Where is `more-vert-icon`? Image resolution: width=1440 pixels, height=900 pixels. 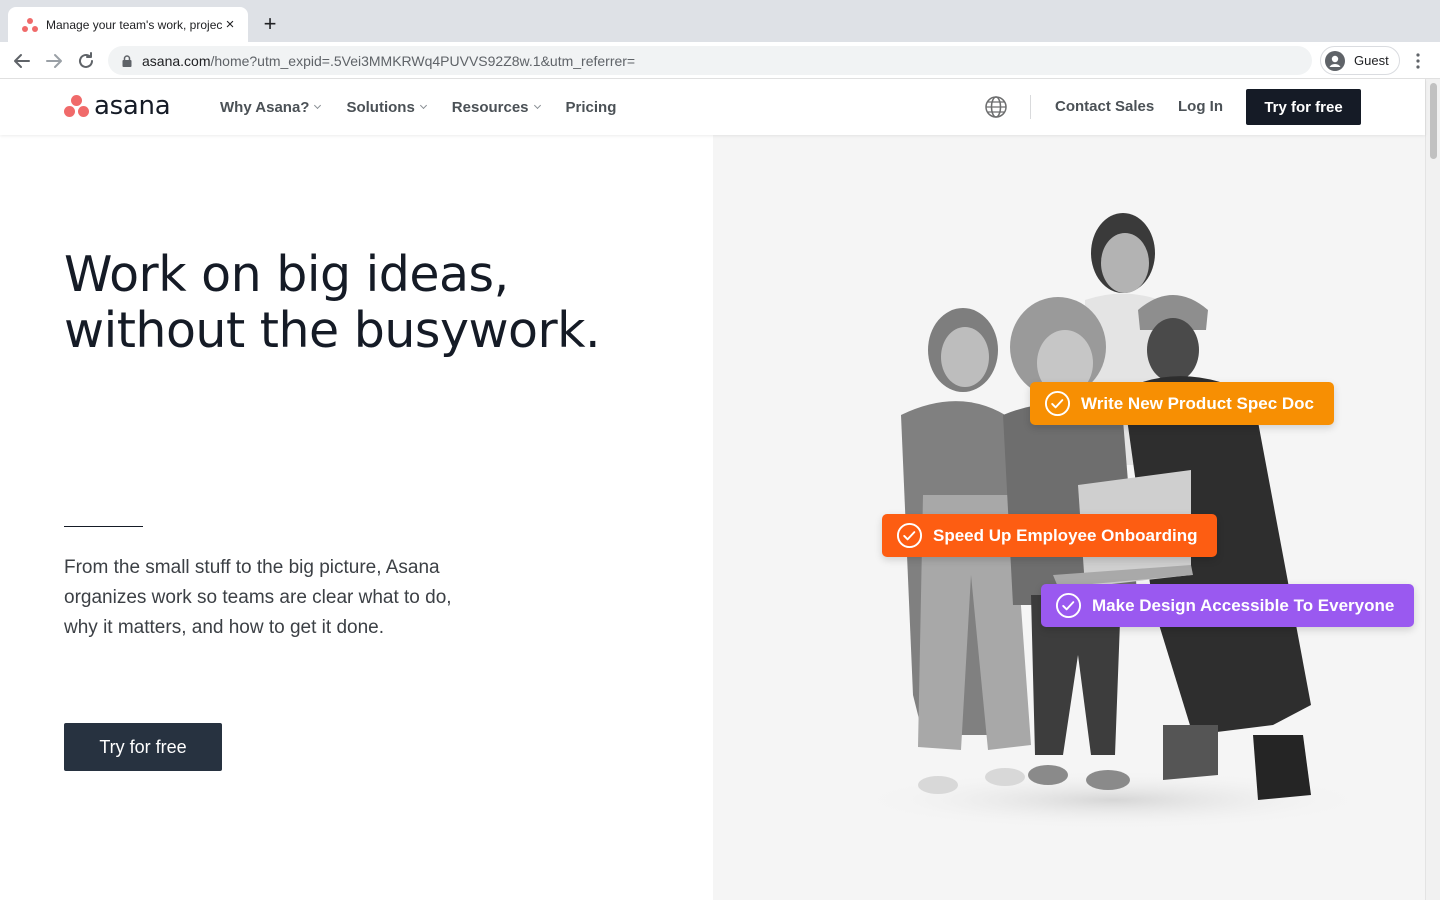
more-vert-icon is located at coordinates (1418, 61).